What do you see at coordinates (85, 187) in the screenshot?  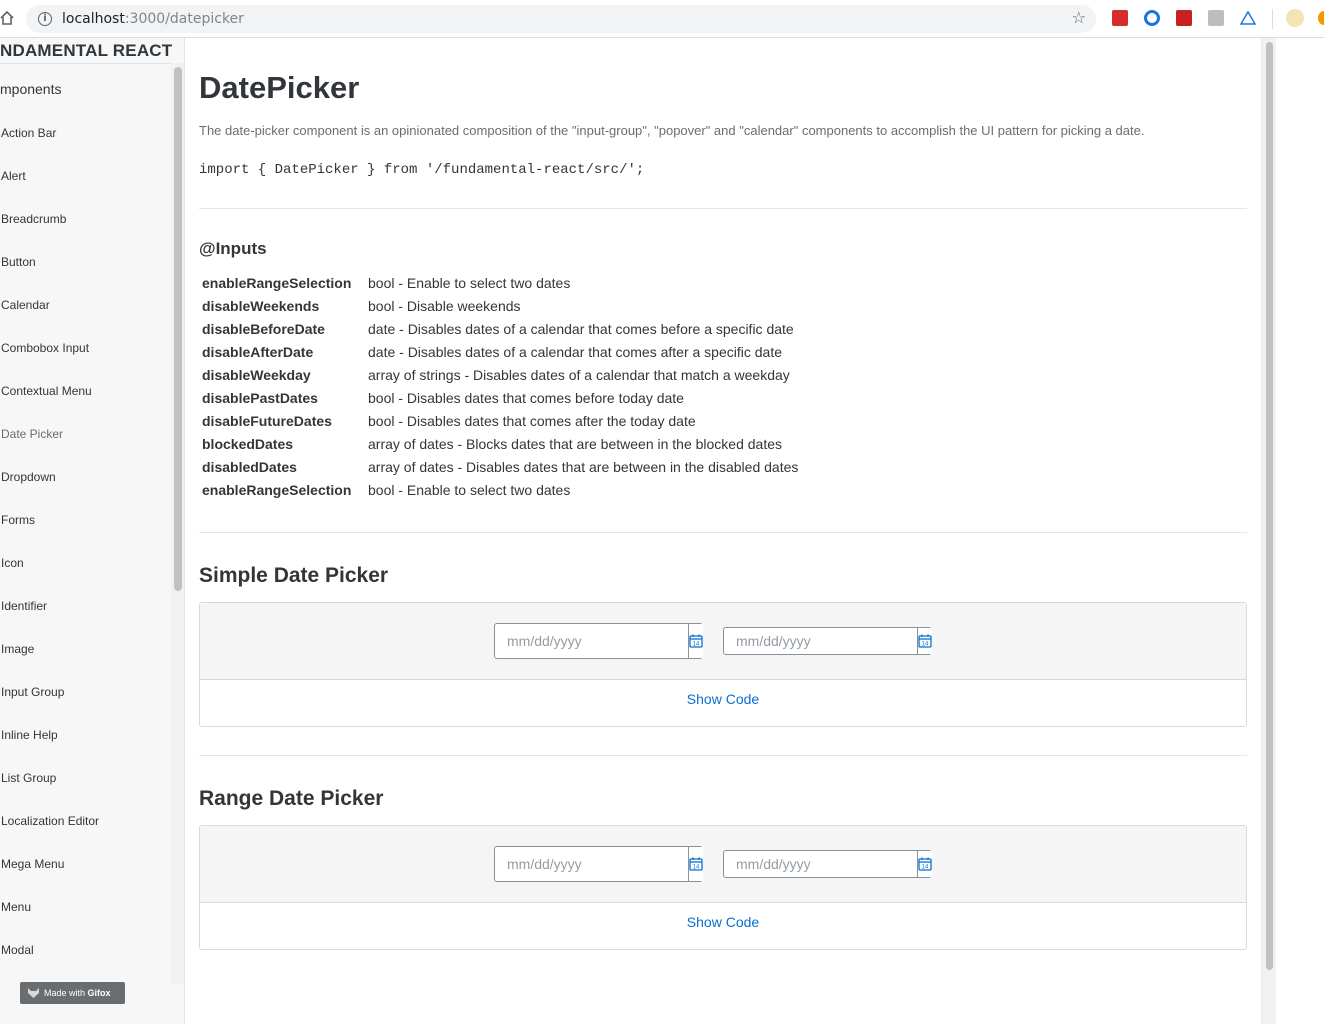 I see `sidebar-item-alert: Alert` at bounding box center [85, 187].